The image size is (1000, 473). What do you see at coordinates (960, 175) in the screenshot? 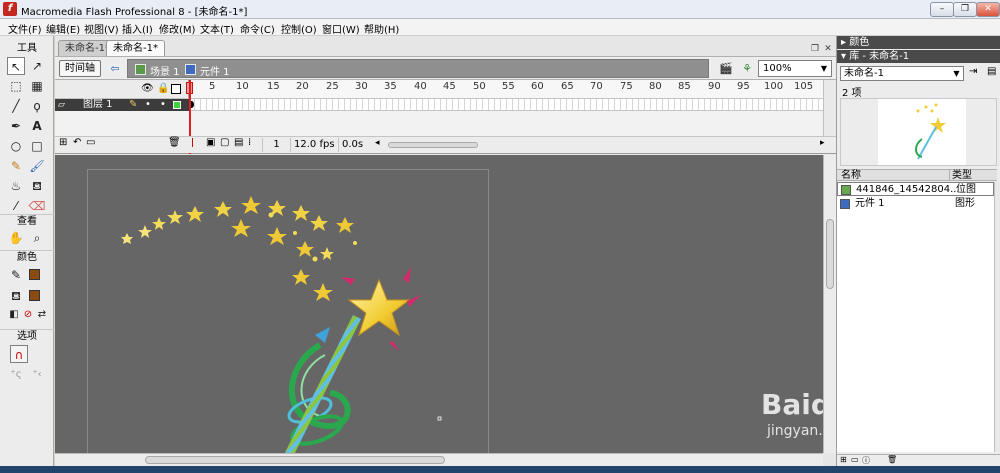
I see `col-type: 类型` at bounding box center [960, 175].